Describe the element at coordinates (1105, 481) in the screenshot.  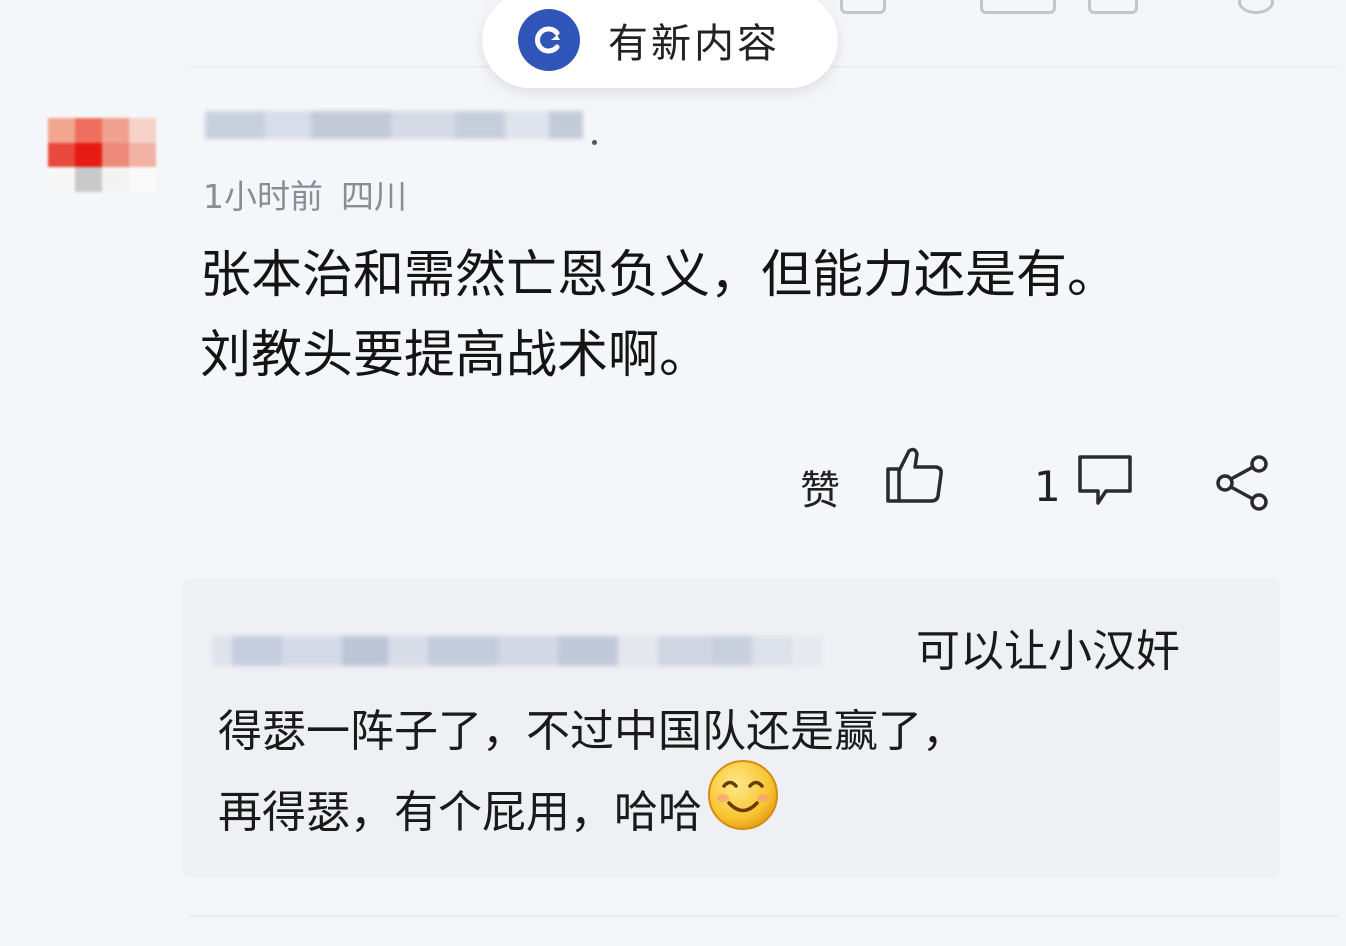
I see `comment-bubble-icon` at that location.